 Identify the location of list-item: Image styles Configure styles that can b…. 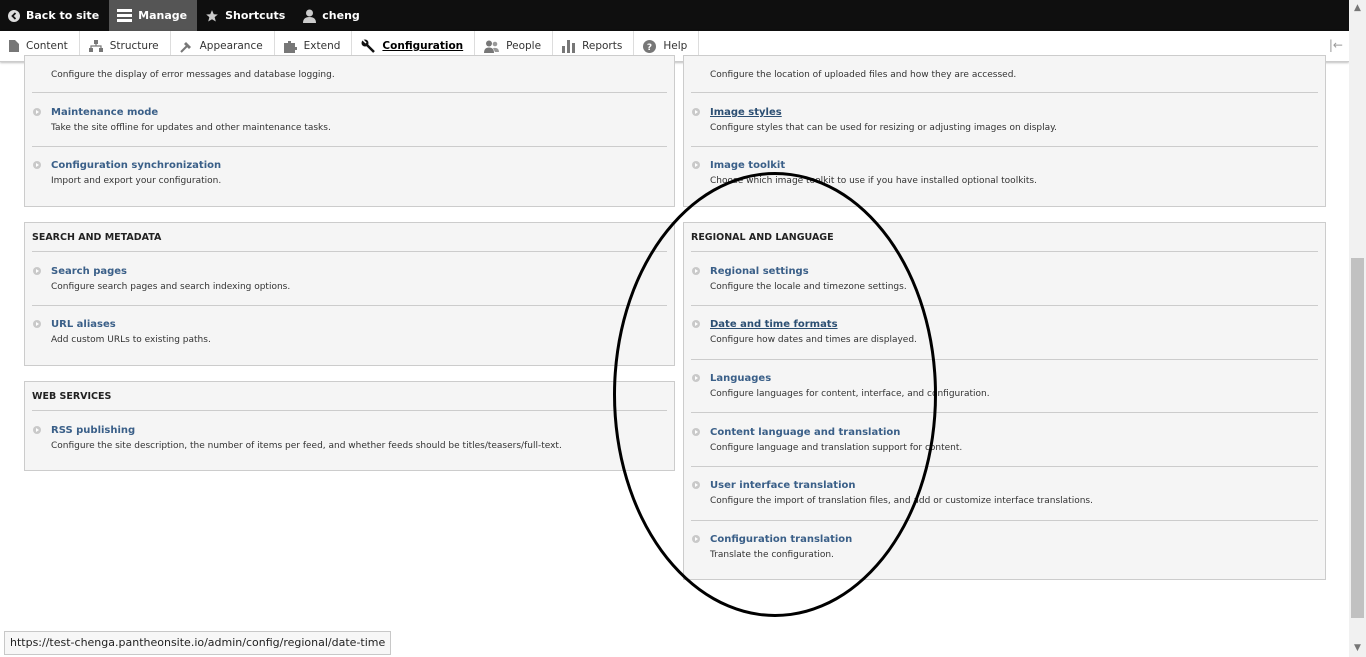
(1004, 122).